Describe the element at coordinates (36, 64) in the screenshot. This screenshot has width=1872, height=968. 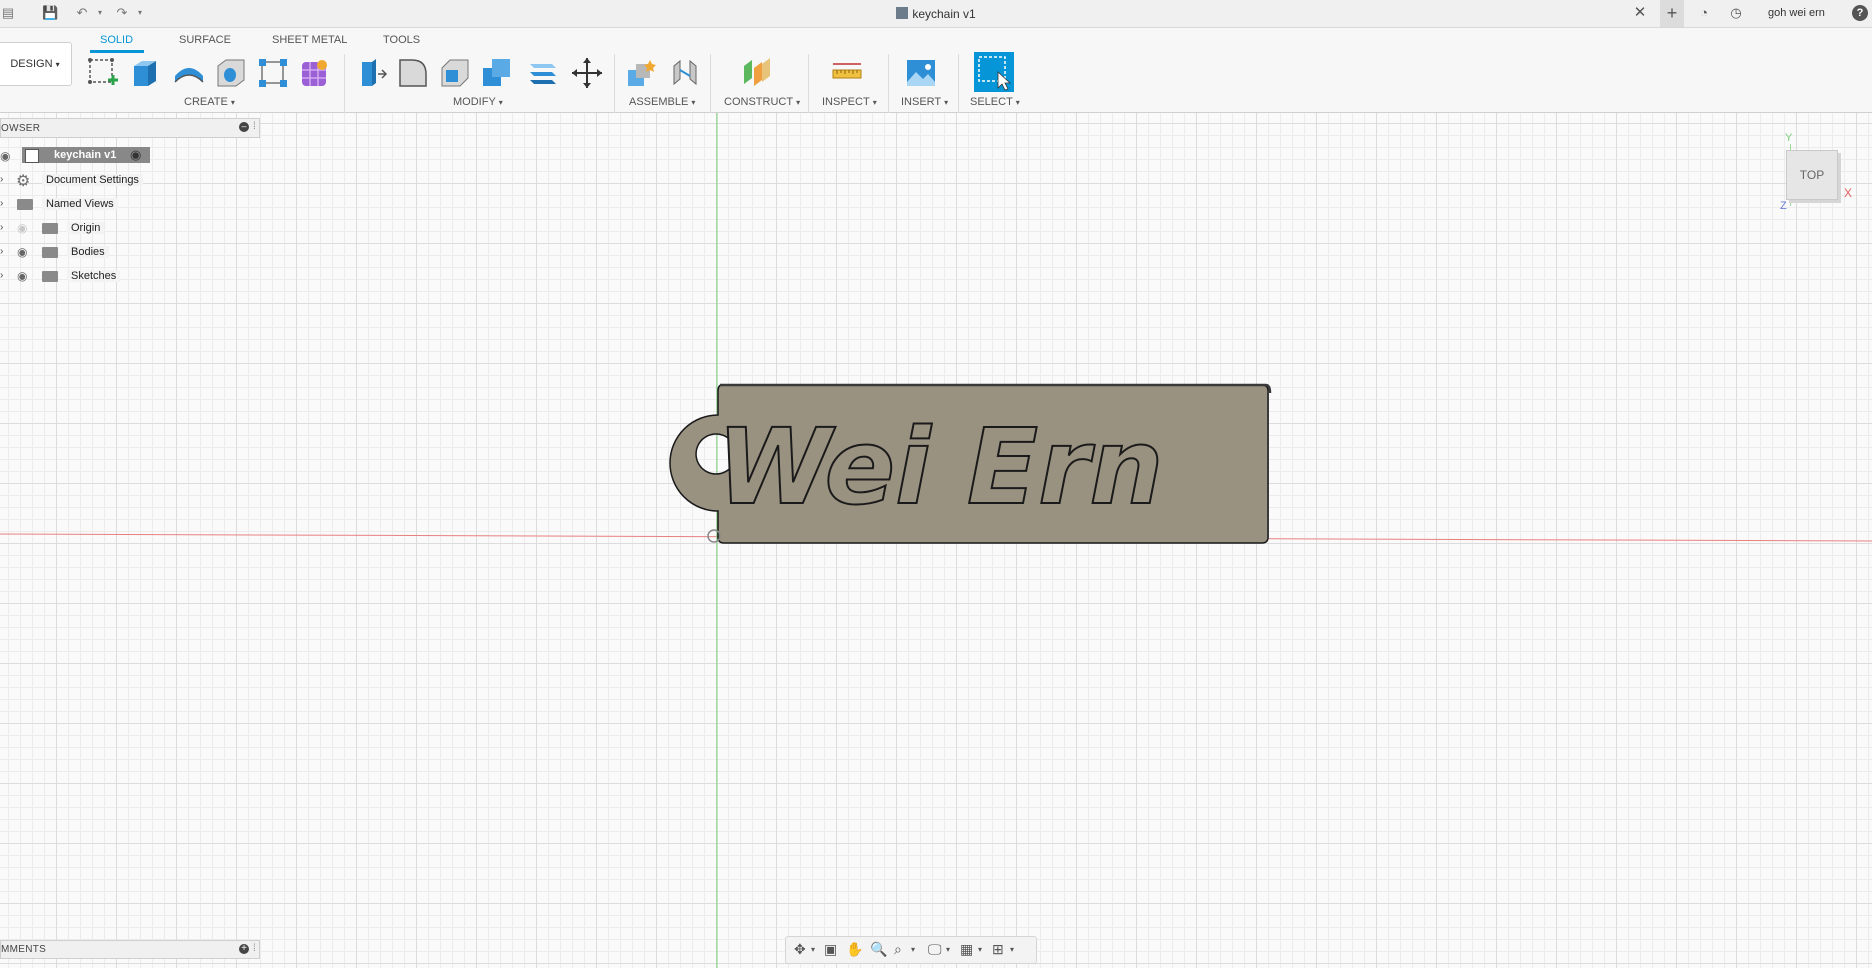
I see `workspace-switcher: DESIGN ▾` at that location.